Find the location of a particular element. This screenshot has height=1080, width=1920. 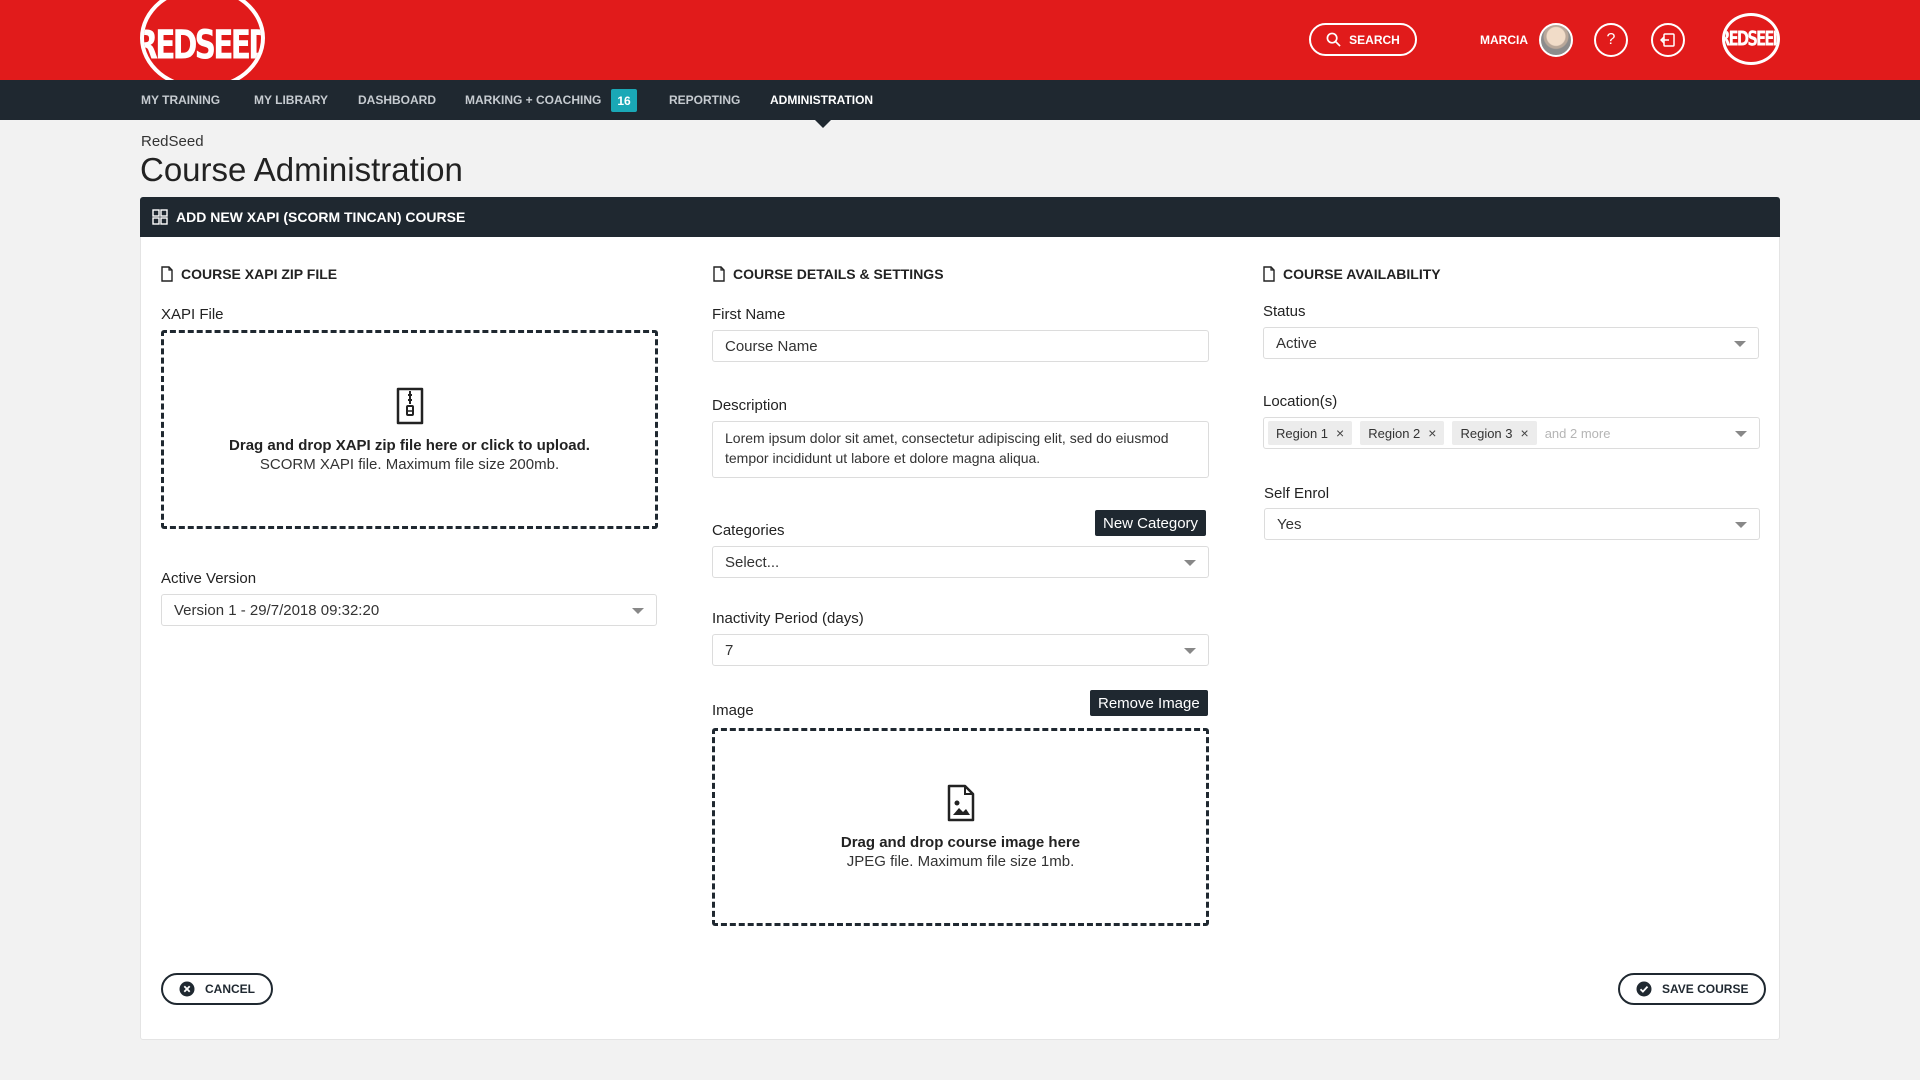

remove-image-button: Remove Image is located at coordinates (1149, 703).